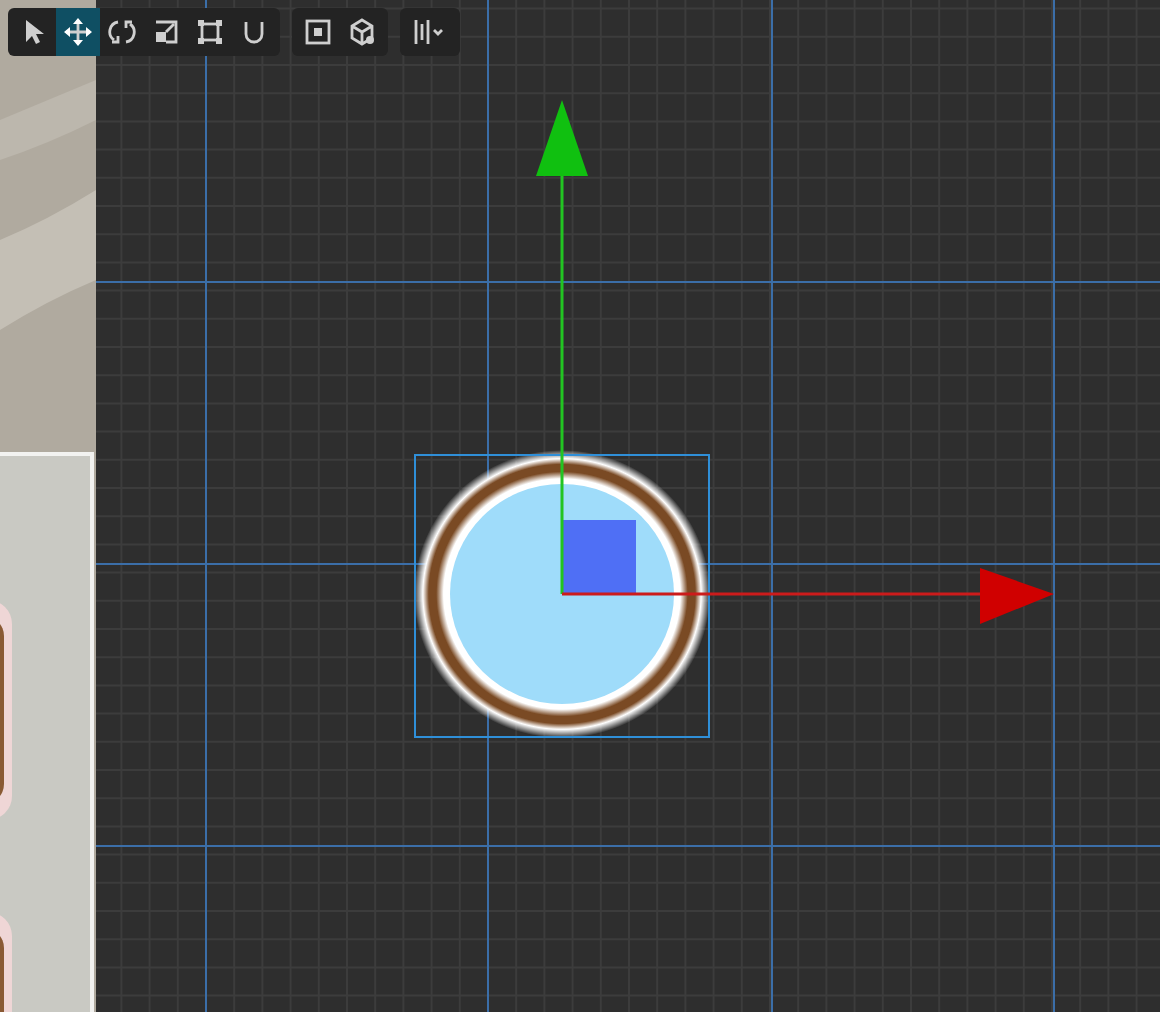 The image size is (1160, 1012). I want to click on tool-button, so click(78, 32).